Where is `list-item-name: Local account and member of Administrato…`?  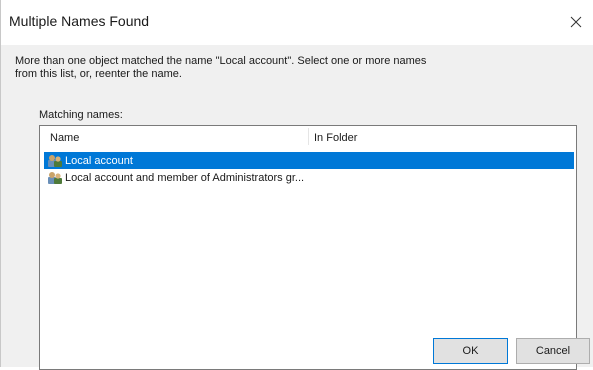 list-item-name: Local account and member of Administrato… is located at coordinates (185, 177).